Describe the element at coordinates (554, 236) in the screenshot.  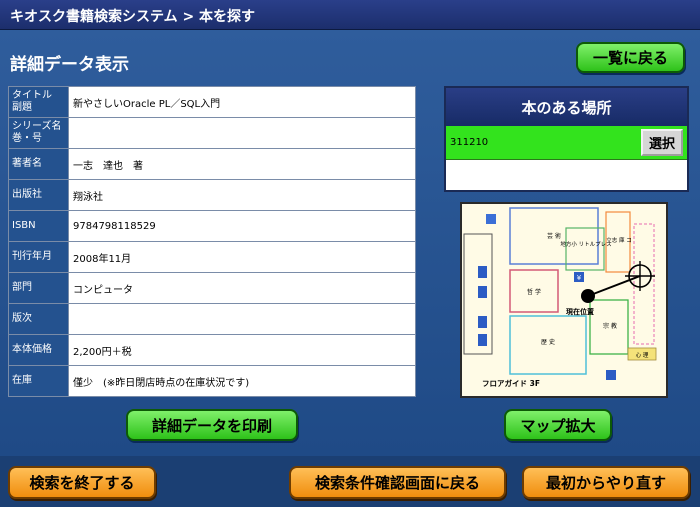
I see `map-label-geijutsu: 芸 術` at that location.